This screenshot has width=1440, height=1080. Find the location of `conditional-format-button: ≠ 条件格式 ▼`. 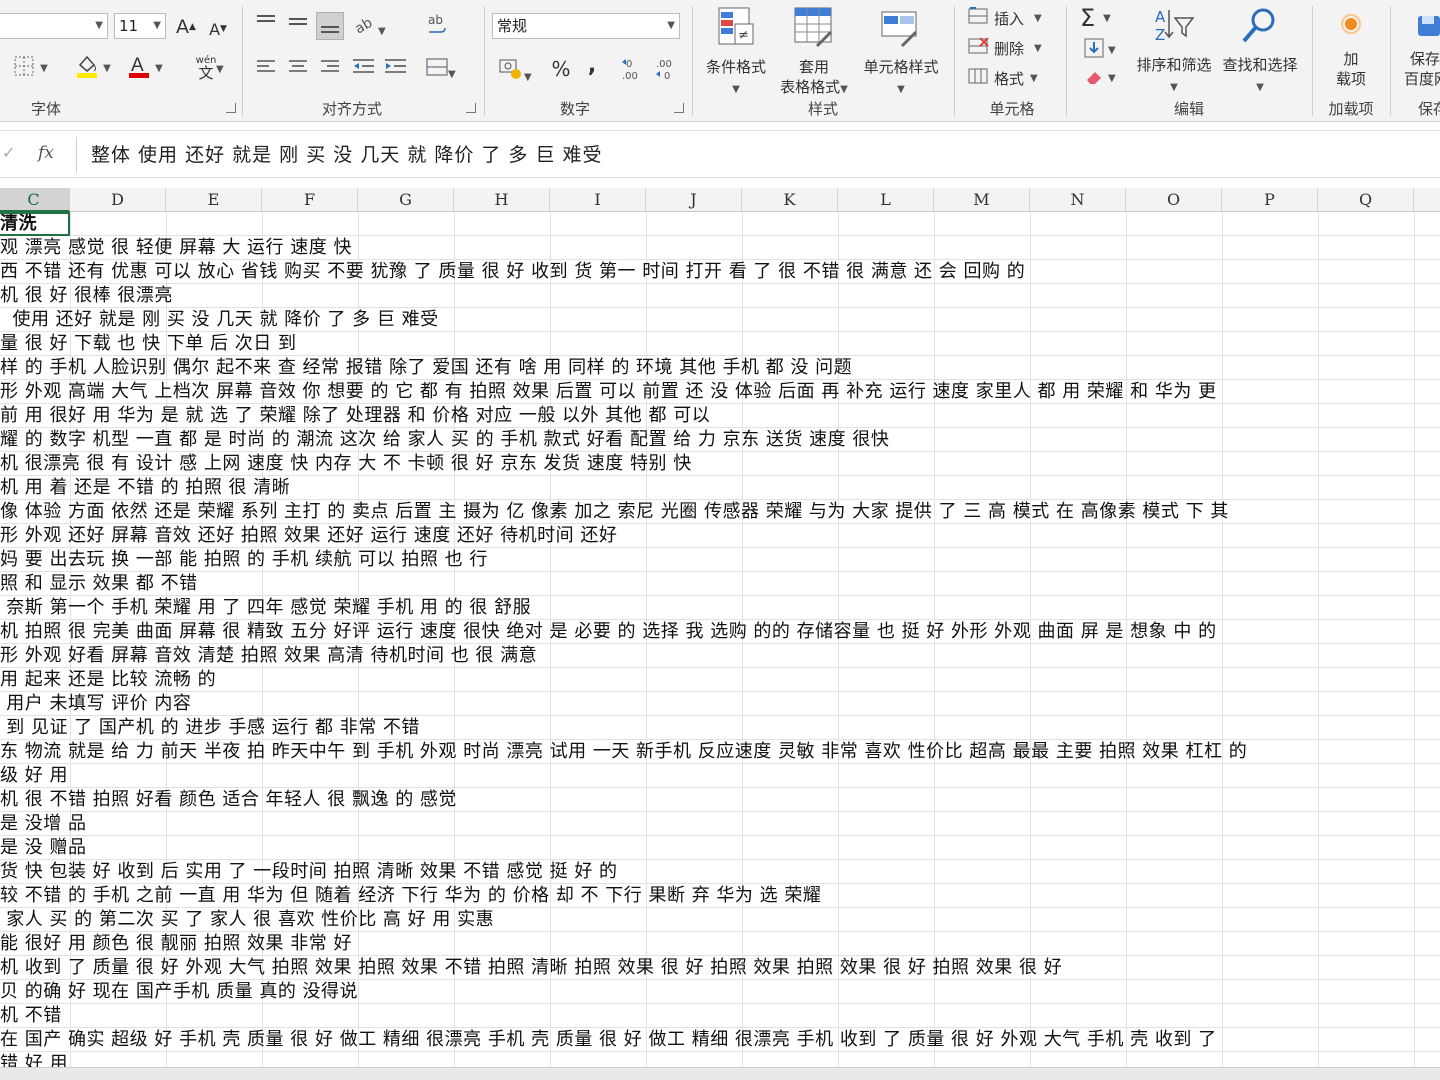

conditional-format-button: ≠ 条件格式 ▼ is located at coordinates (736, 53).